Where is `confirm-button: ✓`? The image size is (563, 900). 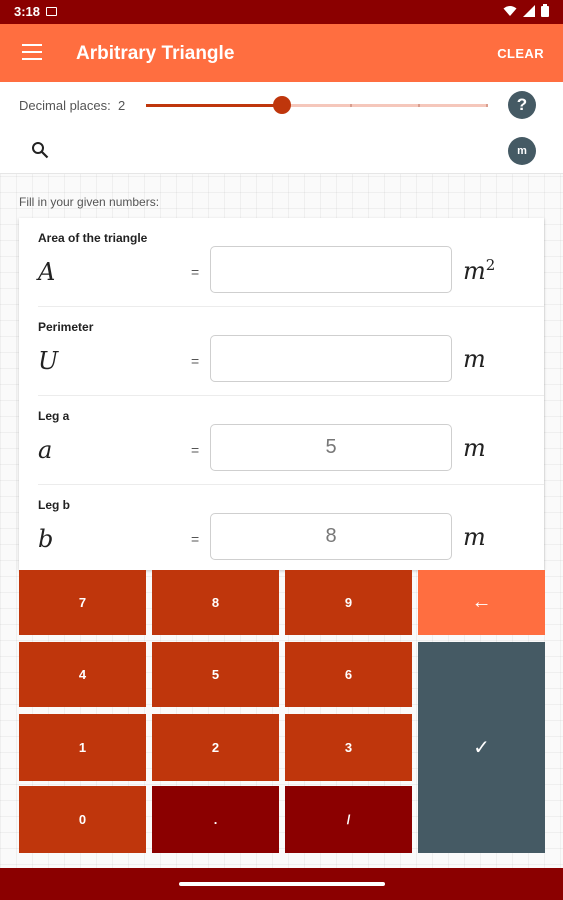 confirm-button: ✓ is located at coordinates (481, 747).